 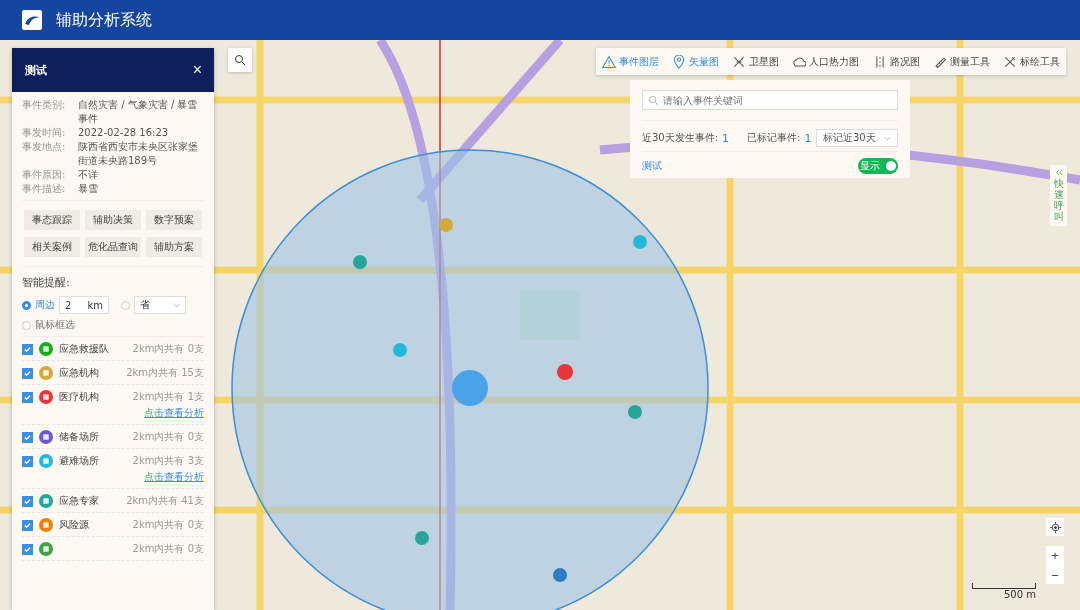 I want to click on category-name: 应急救援队, so click(x=84, y=349).